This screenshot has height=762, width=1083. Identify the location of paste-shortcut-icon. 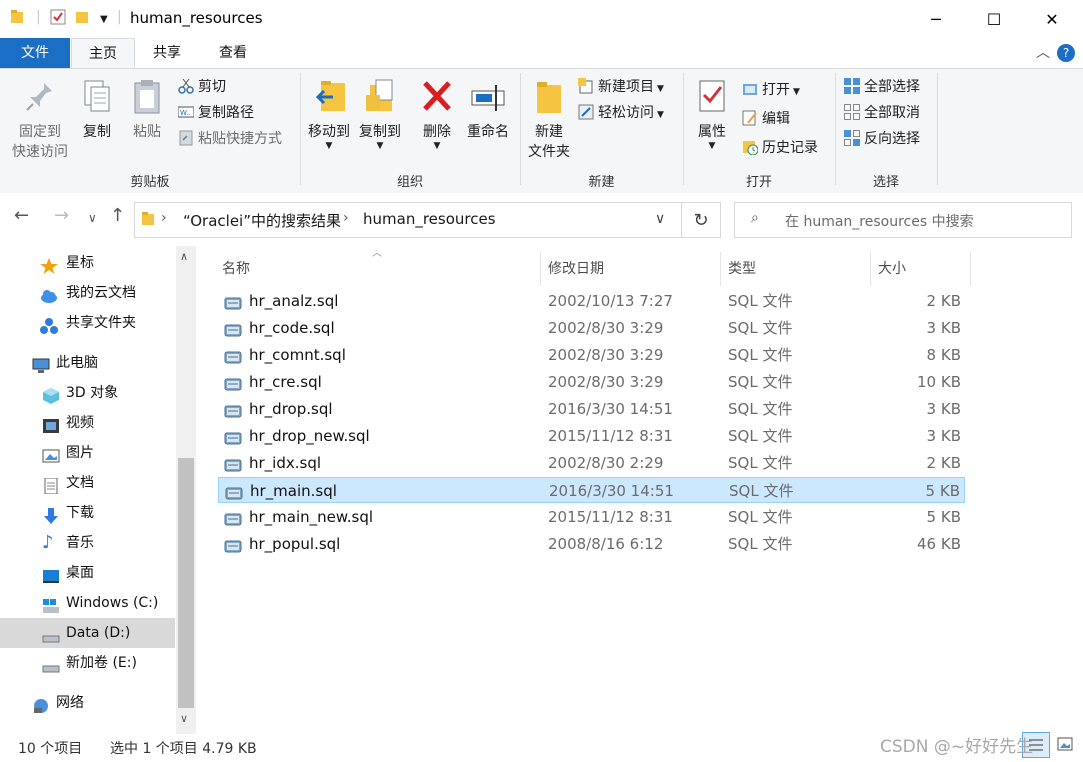
(186, 138).